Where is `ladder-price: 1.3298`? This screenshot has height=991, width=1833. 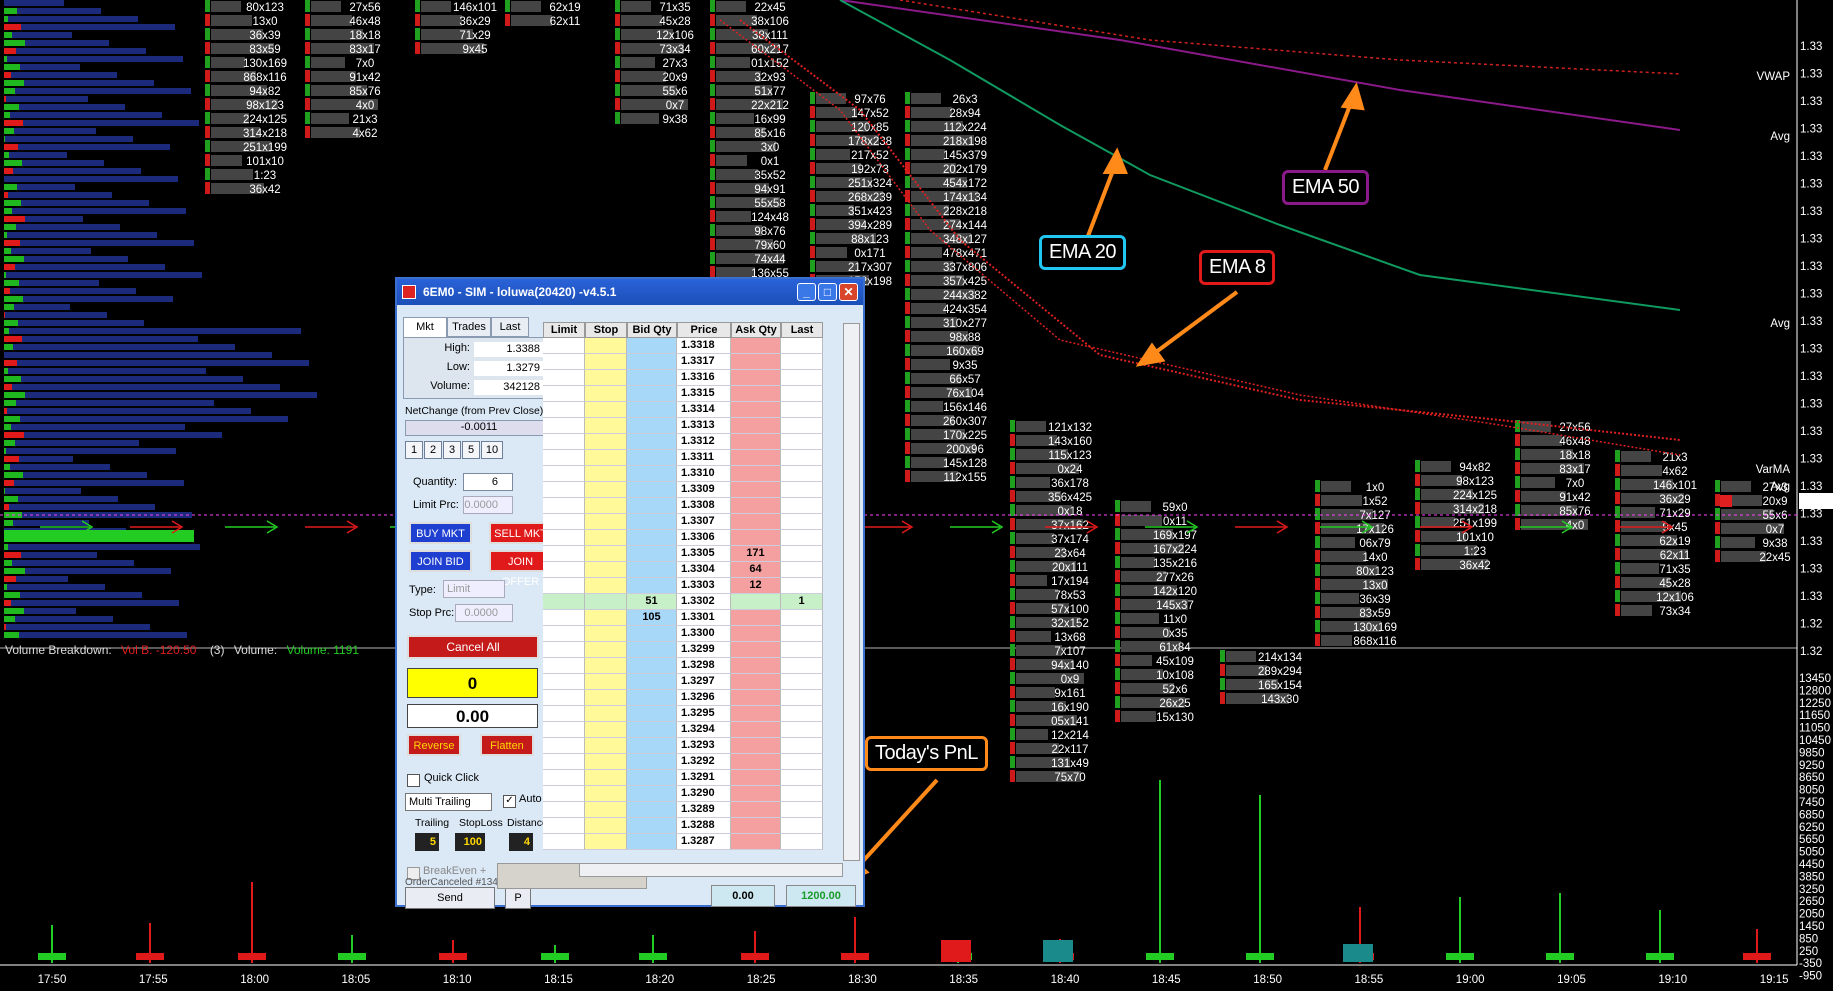
ladder-price: 1.3298 is located at coordinates (704, 666).